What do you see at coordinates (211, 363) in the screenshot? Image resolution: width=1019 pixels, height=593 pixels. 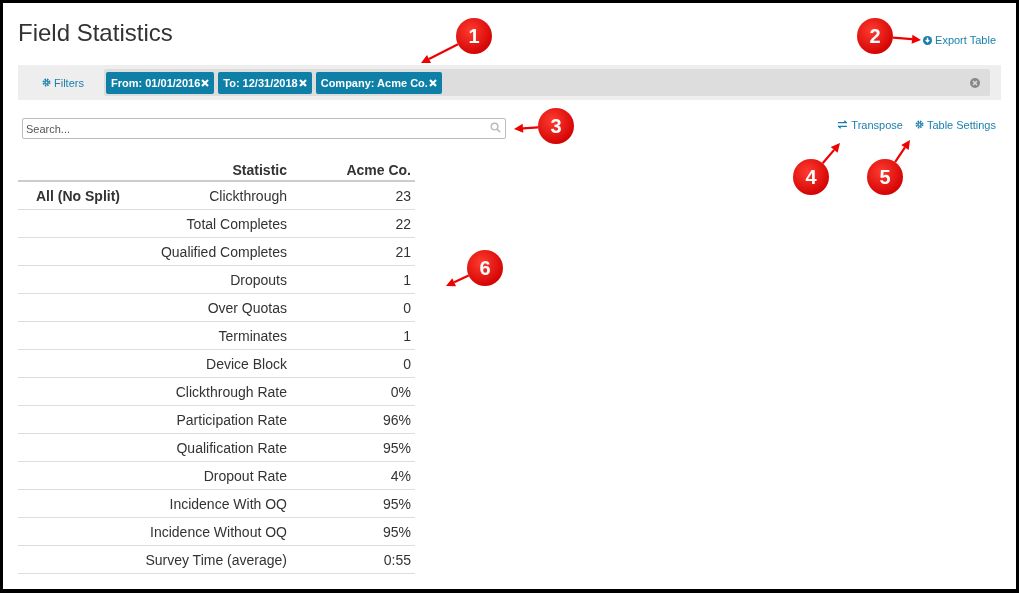 I see `table-cell: Device Block` at bounding box center [211, 363].